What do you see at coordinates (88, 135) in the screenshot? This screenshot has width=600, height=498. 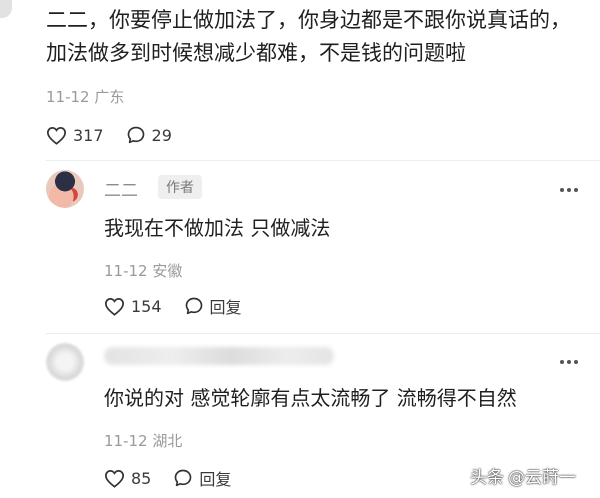 I see `like-count: 317` at bounding box center [88, 135].